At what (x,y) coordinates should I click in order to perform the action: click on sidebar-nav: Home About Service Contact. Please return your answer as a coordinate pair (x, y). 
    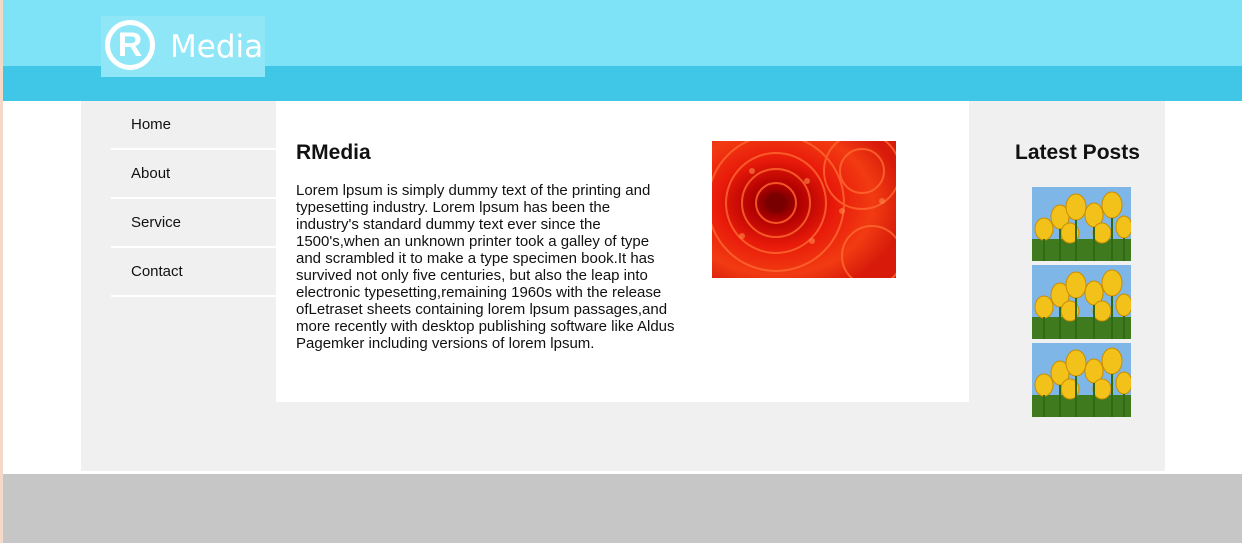
    Looking at the image, I should click on (193, 199).